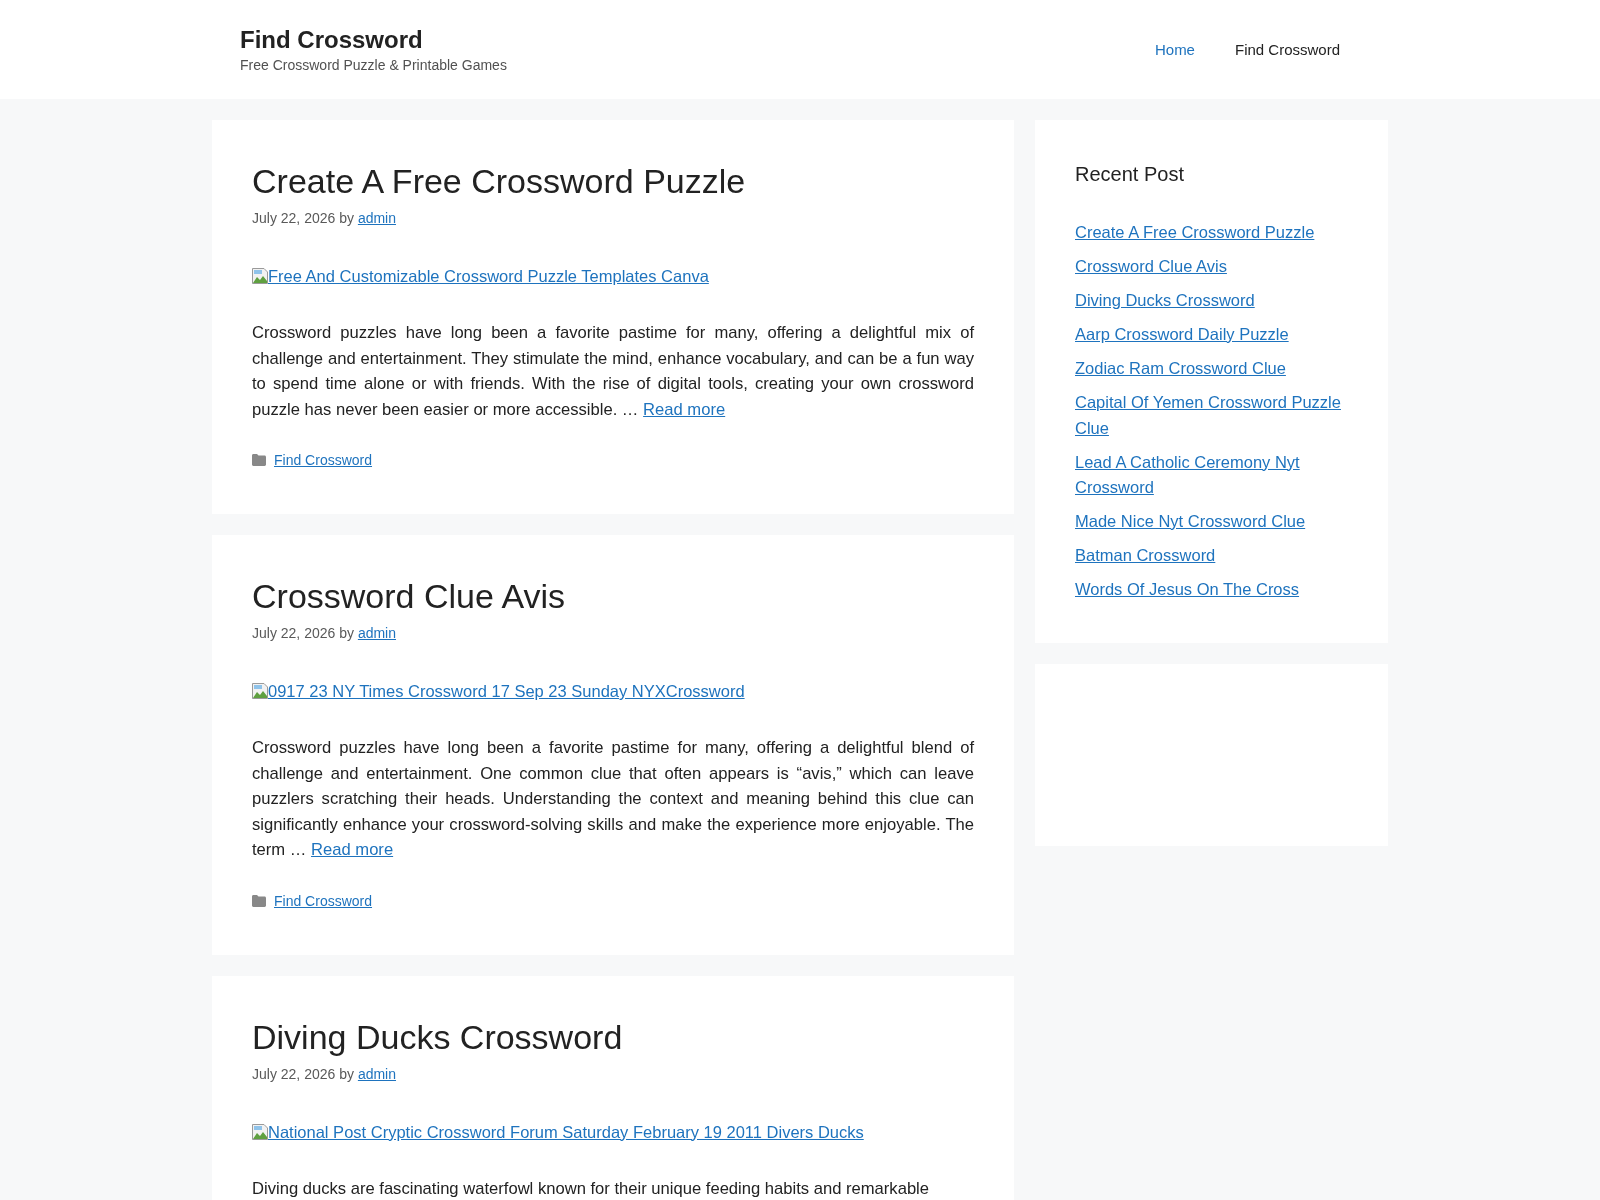  Describe the element at coordinates (1211, 415) in the screenshot. I see `recent-post-link: Capital Of Yemen Crossword Puzzle Clue` at that location.